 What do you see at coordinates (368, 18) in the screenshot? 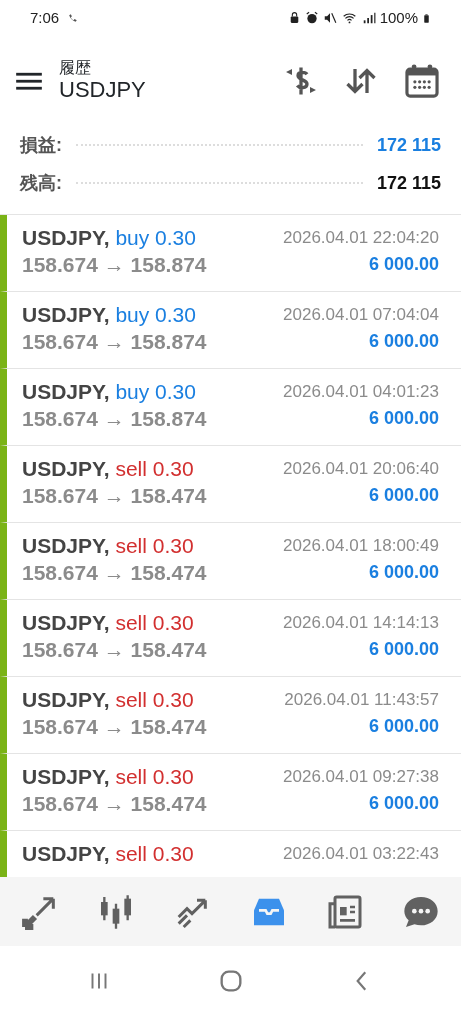
I see `signal-icon` at bounding box center [368, 18].